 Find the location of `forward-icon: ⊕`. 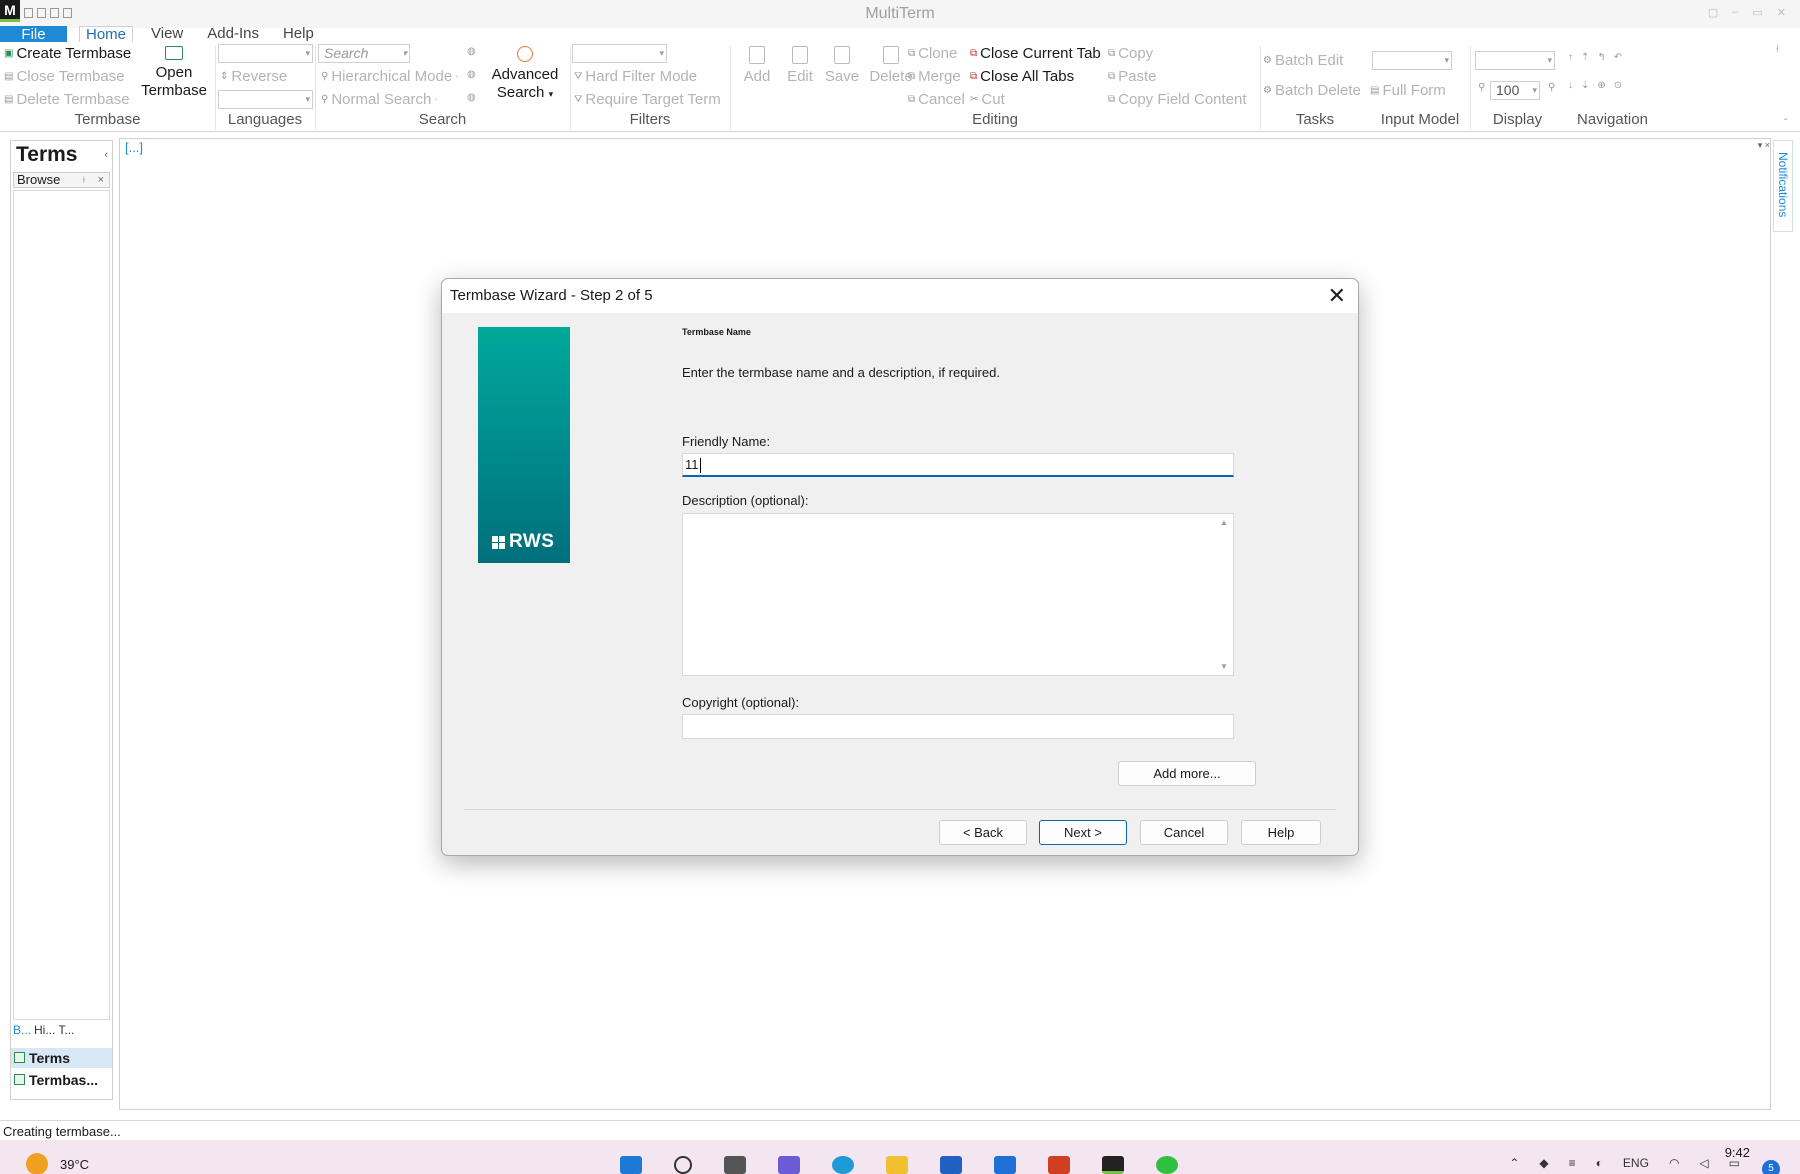

forward-icon: ⊕ is located at coordinates (1601, 85).